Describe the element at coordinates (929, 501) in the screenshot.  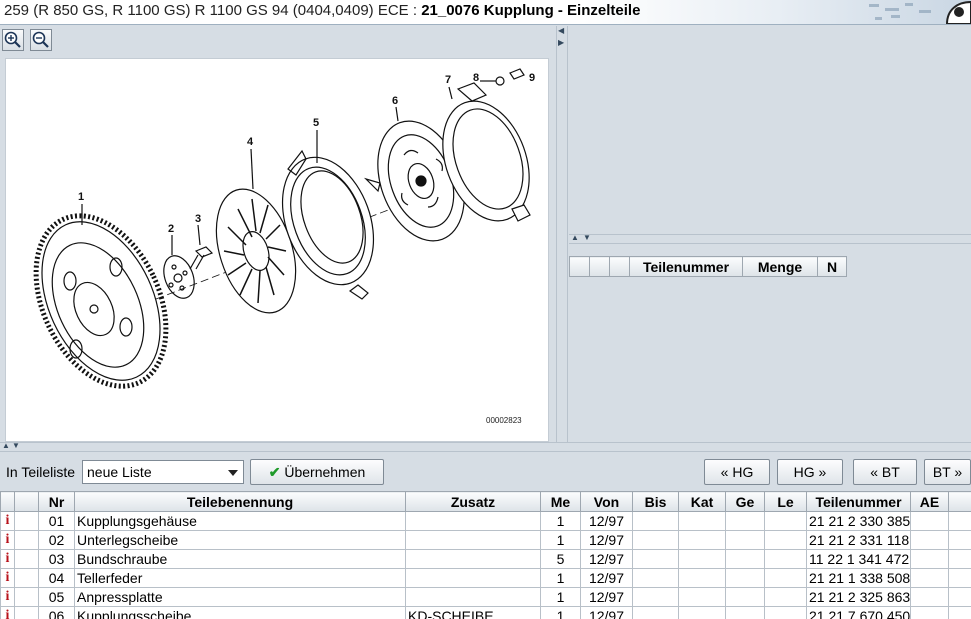
I see `col-header-ae: AE` at that location.